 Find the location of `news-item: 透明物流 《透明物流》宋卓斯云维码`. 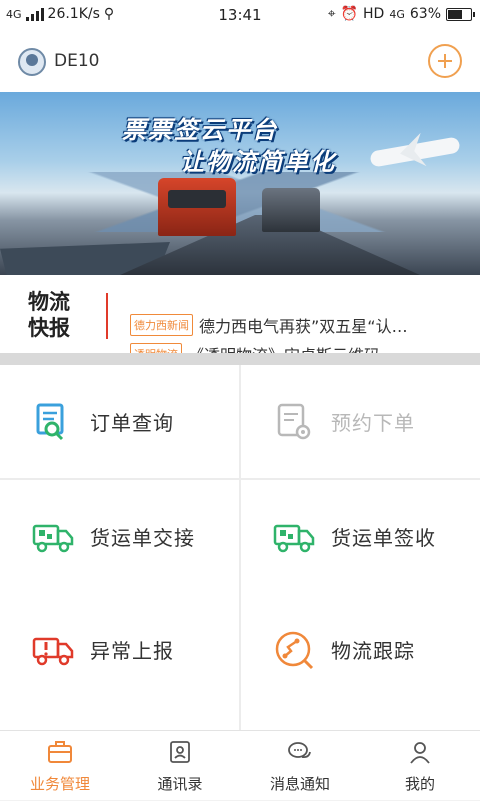

news-item: 透明物流 《透明物流》宋卓斯云维码 is located at coordinates (255, 348).